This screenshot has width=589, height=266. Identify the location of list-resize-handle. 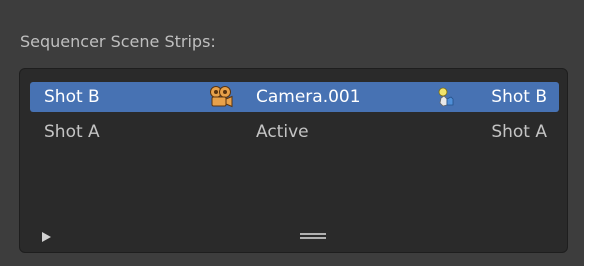
(313, 236).